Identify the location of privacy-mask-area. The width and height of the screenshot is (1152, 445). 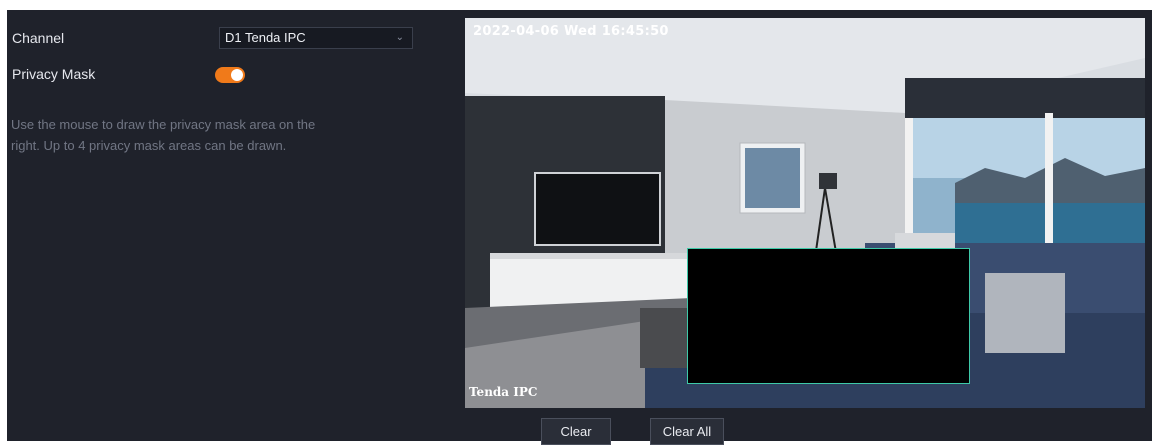
(828, 316).